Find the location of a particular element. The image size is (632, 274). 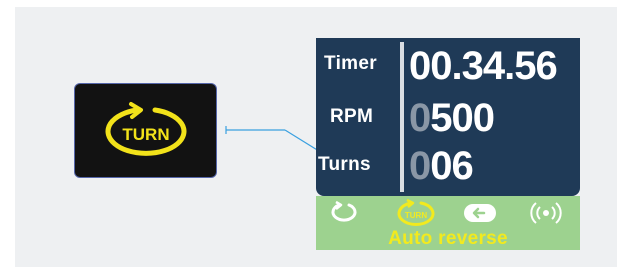

status-turn-icon: TURN is located at coordinates (416, 212).